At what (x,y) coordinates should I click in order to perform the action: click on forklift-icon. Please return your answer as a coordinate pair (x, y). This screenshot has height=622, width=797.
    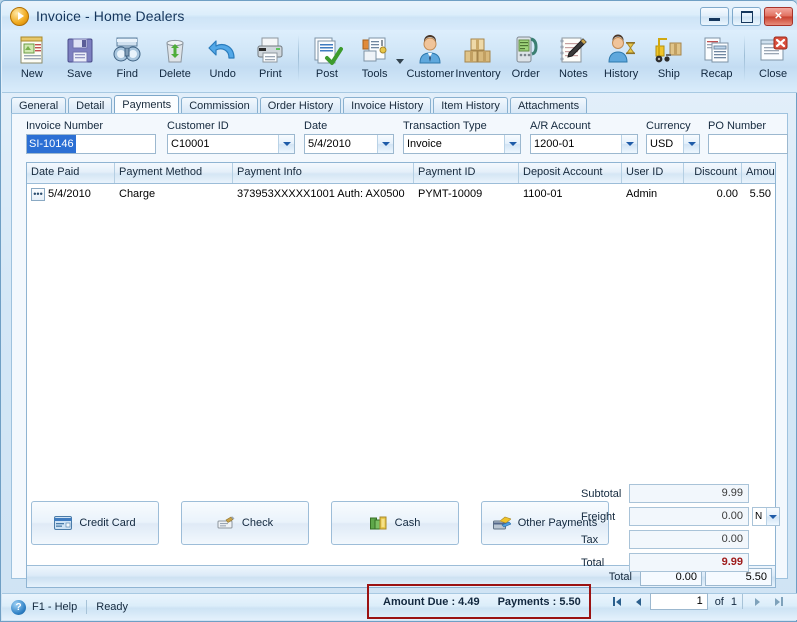
    Looking at the image, I should click on (669, 50).